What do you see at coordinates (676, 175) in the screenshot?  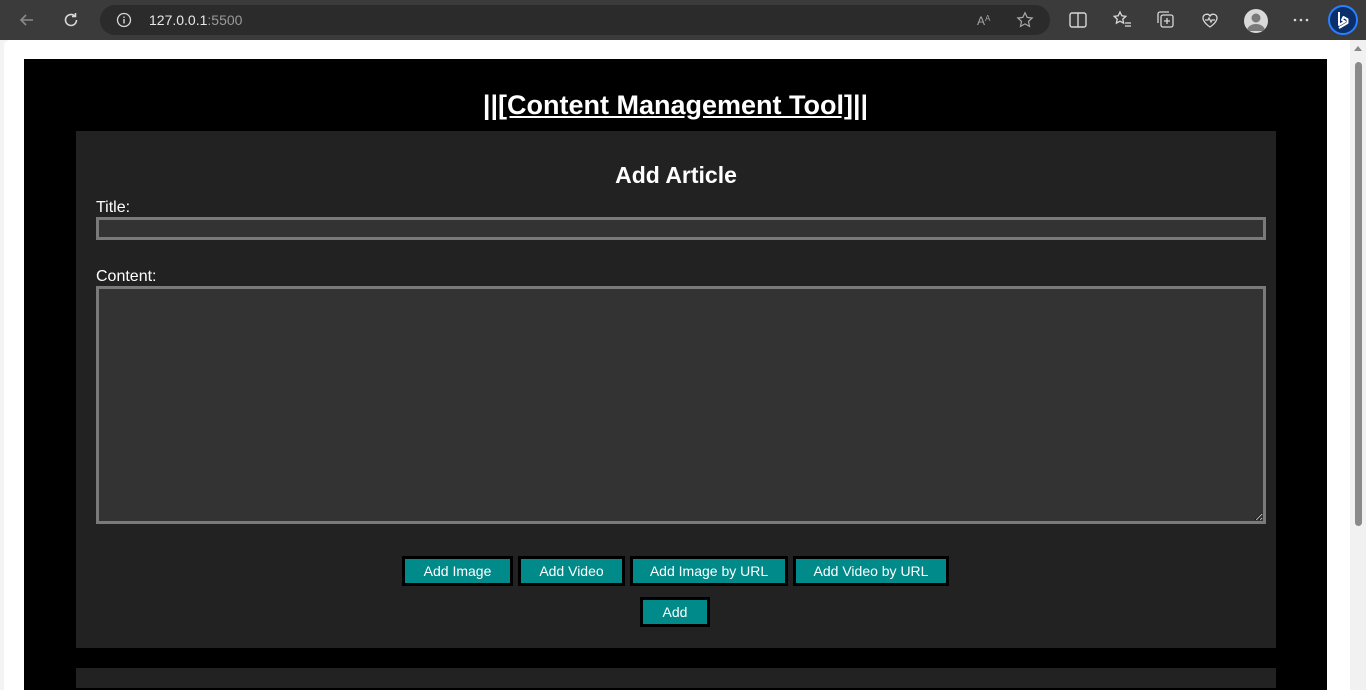 I see `add-article-heading: Add Article` at bounding box center [676, 175].